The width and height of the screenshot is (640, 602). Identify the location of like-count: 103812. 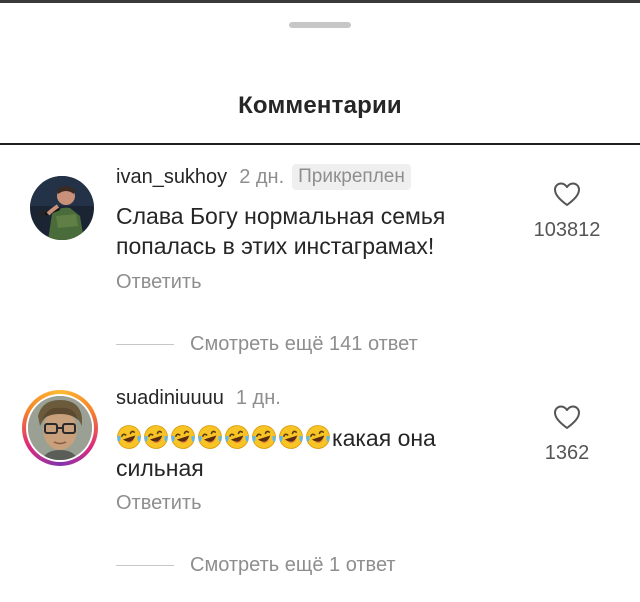
(567, 230).